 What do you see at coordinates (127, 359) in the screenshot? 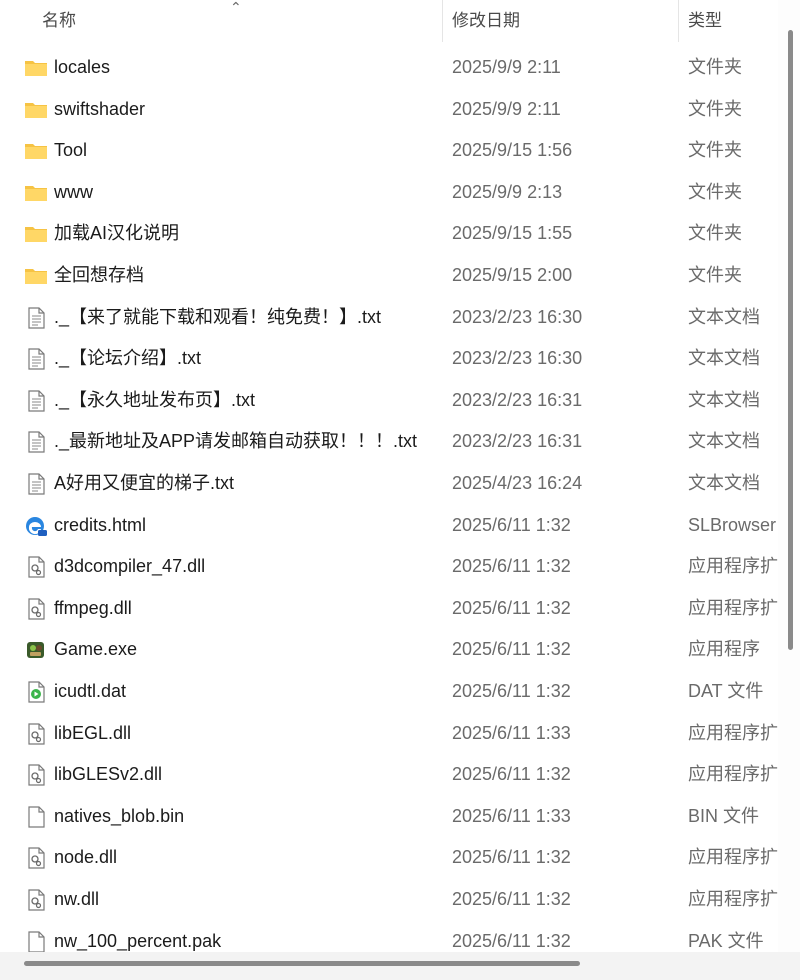
I see `file-name: ._【论坛介绍】.txt` at bounding box center [127, 359].